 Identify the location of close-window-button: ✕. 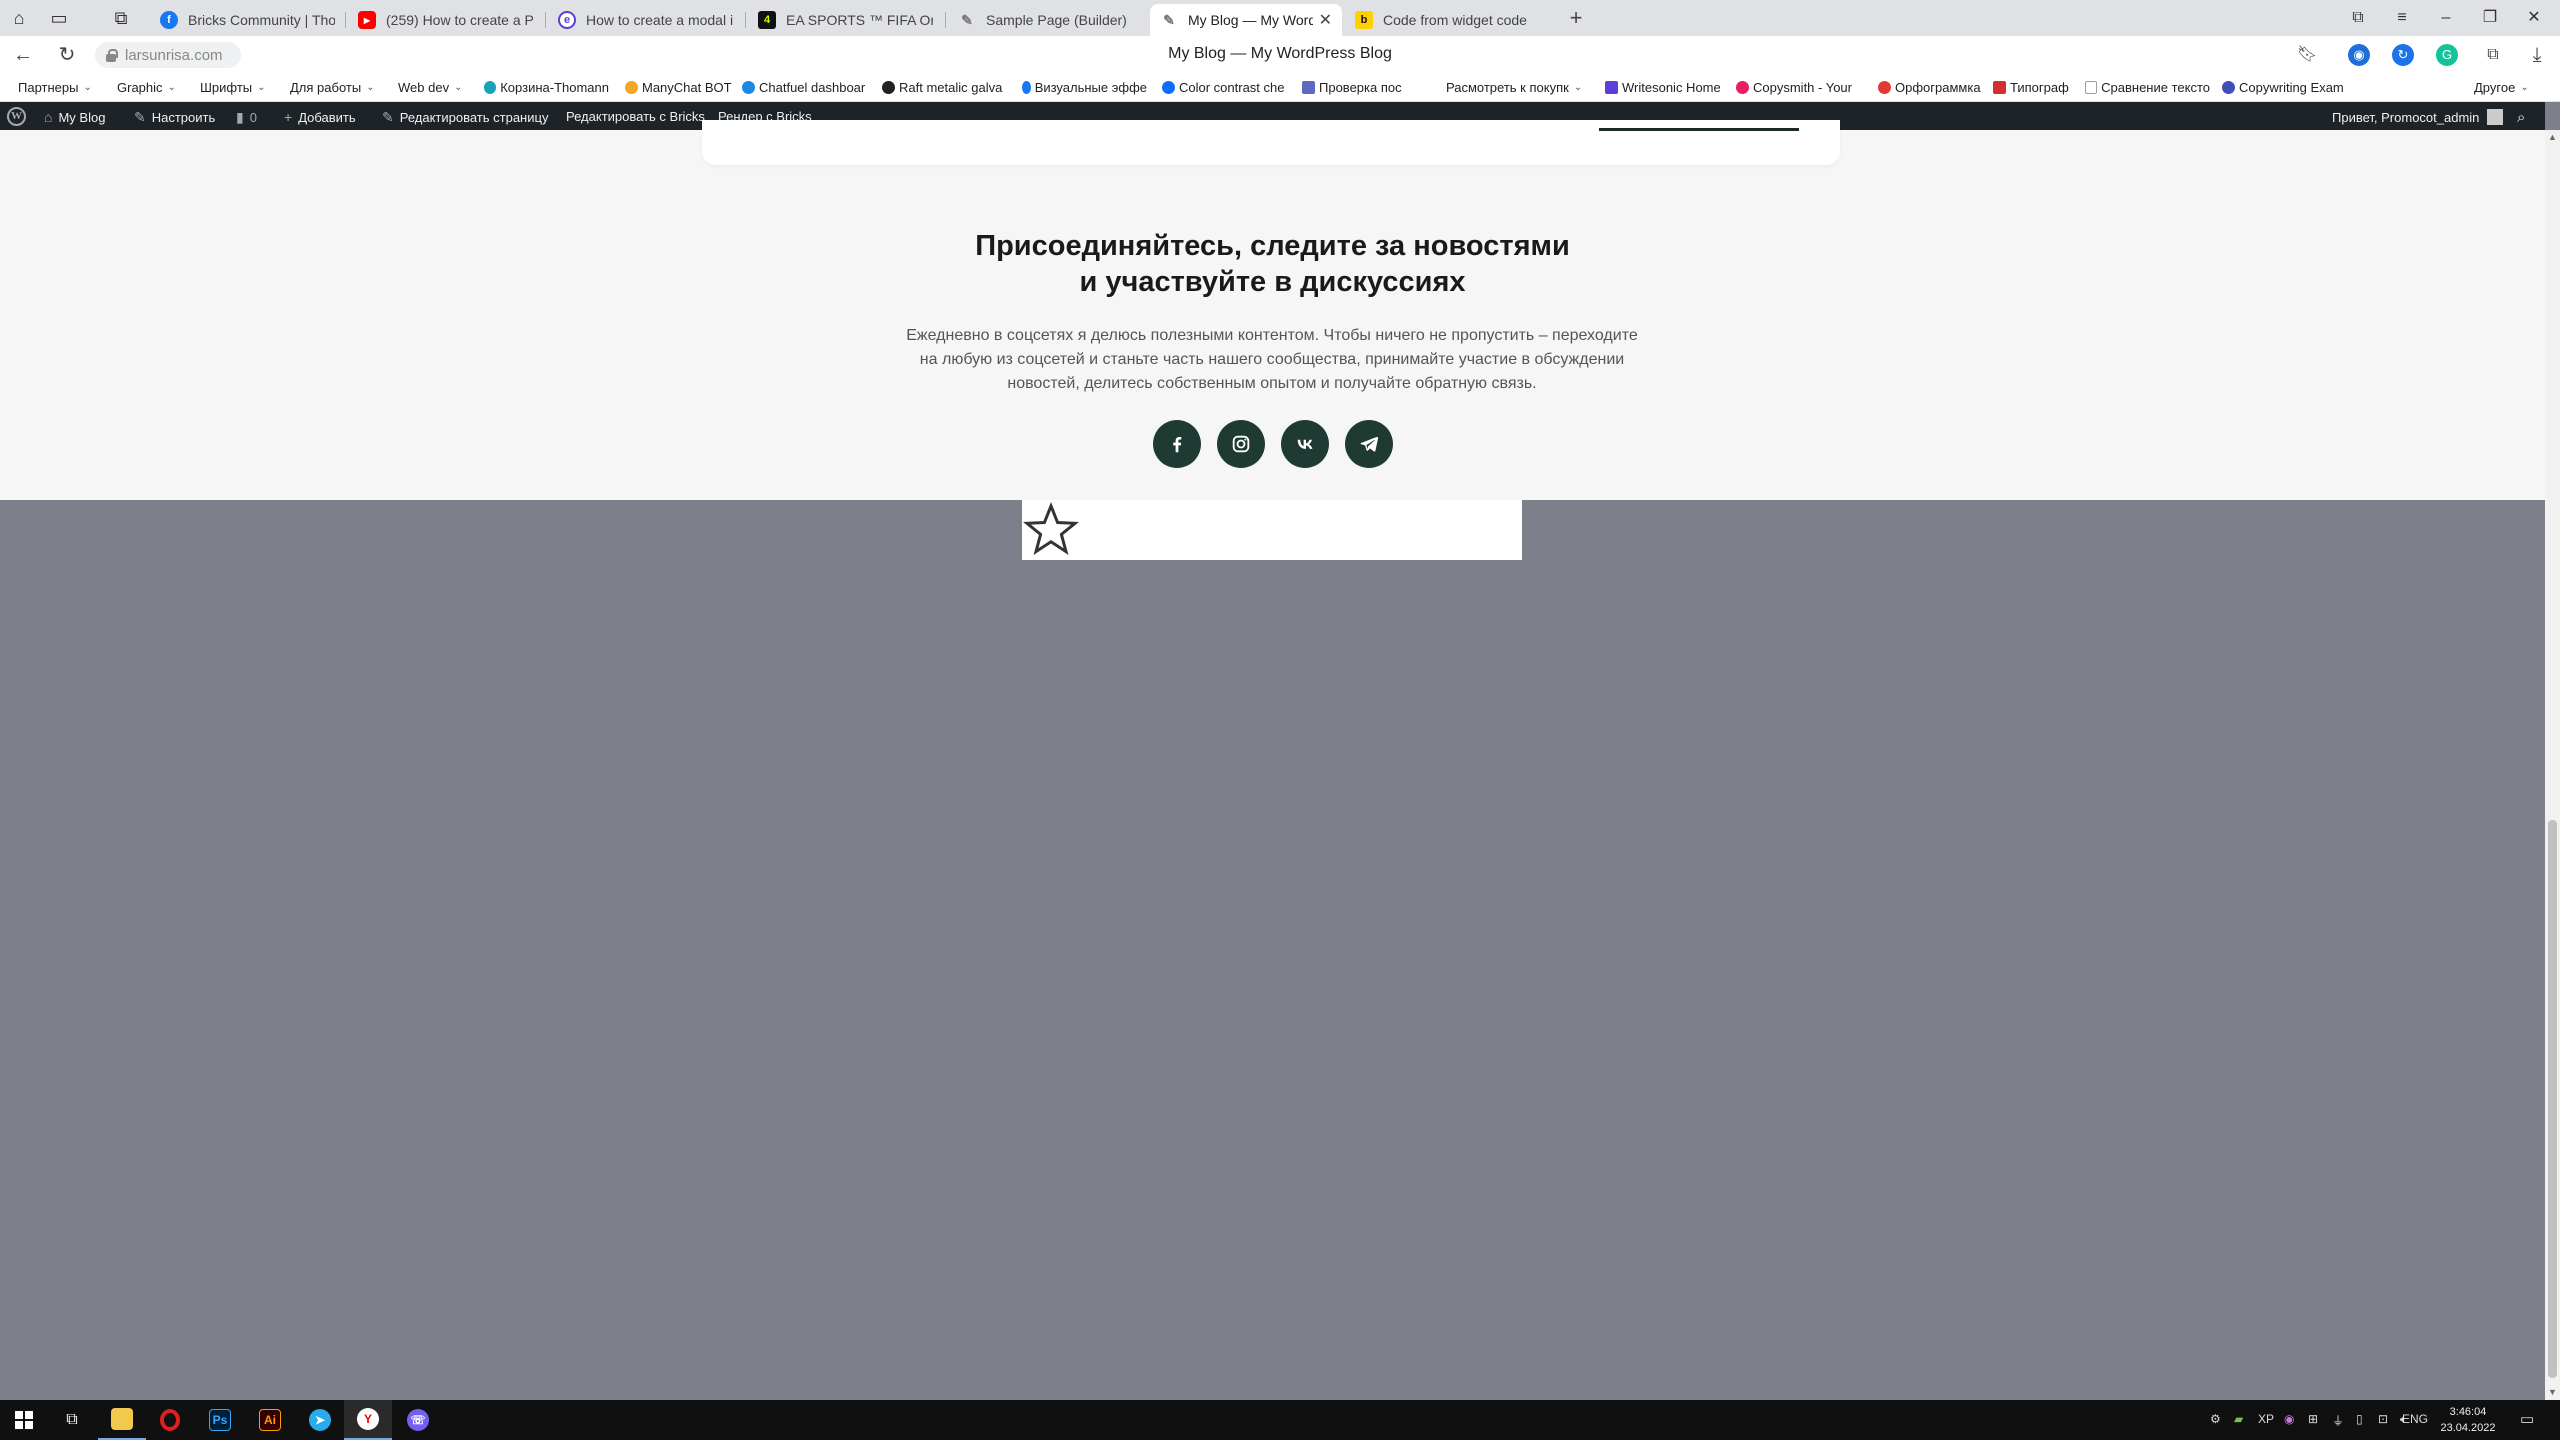
(2534, 18).